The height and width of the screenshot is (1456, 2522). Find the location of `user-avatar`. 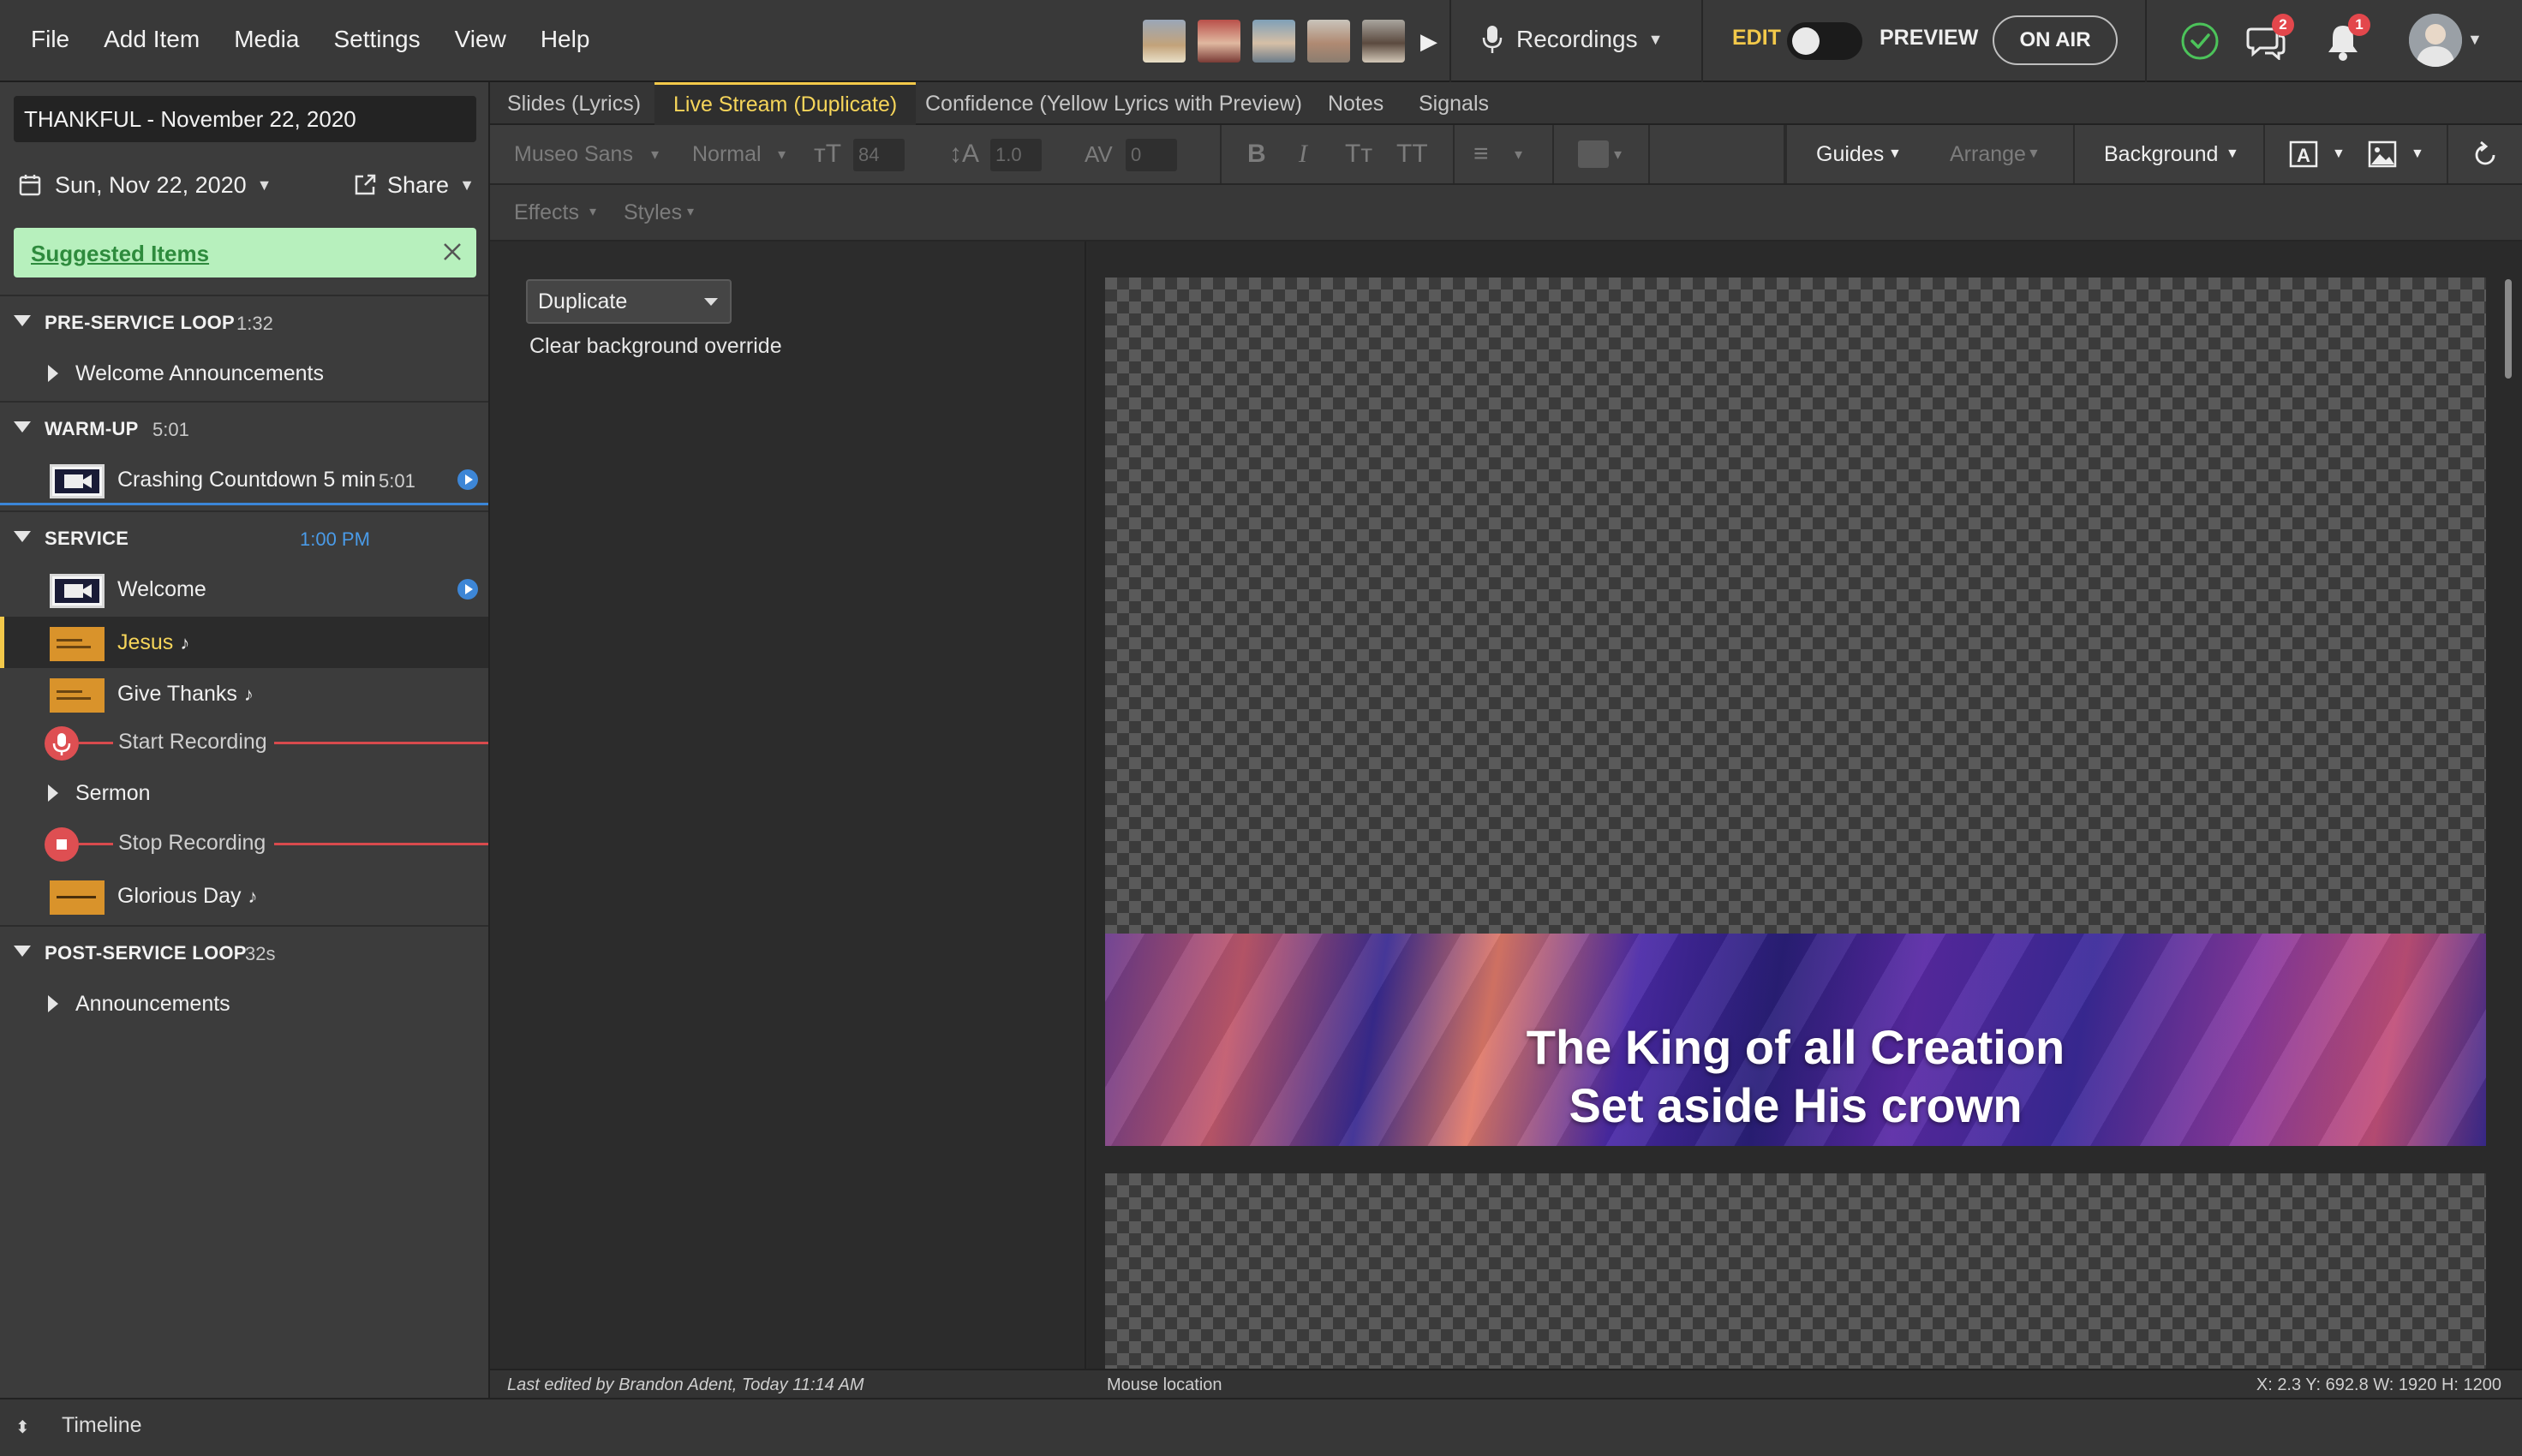

user-avatar is located at coordinates (2435, 40).